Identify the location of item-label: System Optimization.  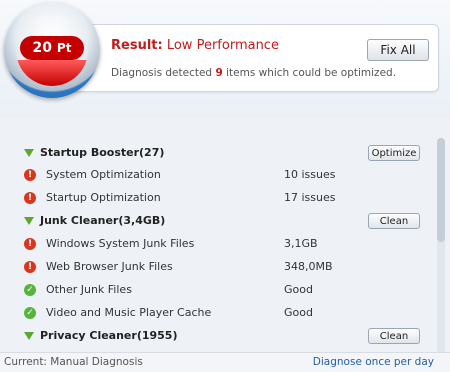
(103, 174).